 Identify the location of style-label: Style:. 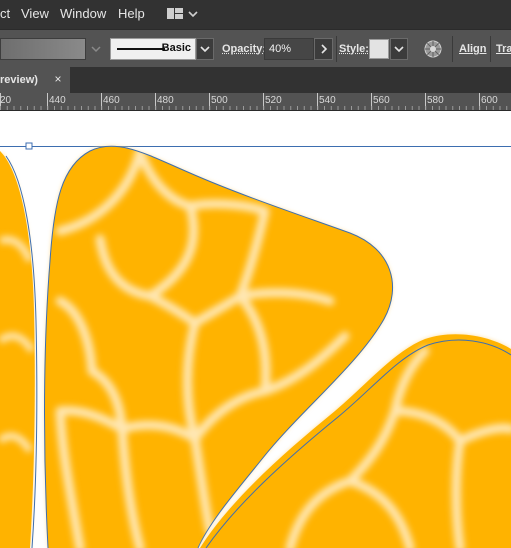
(354, 49).